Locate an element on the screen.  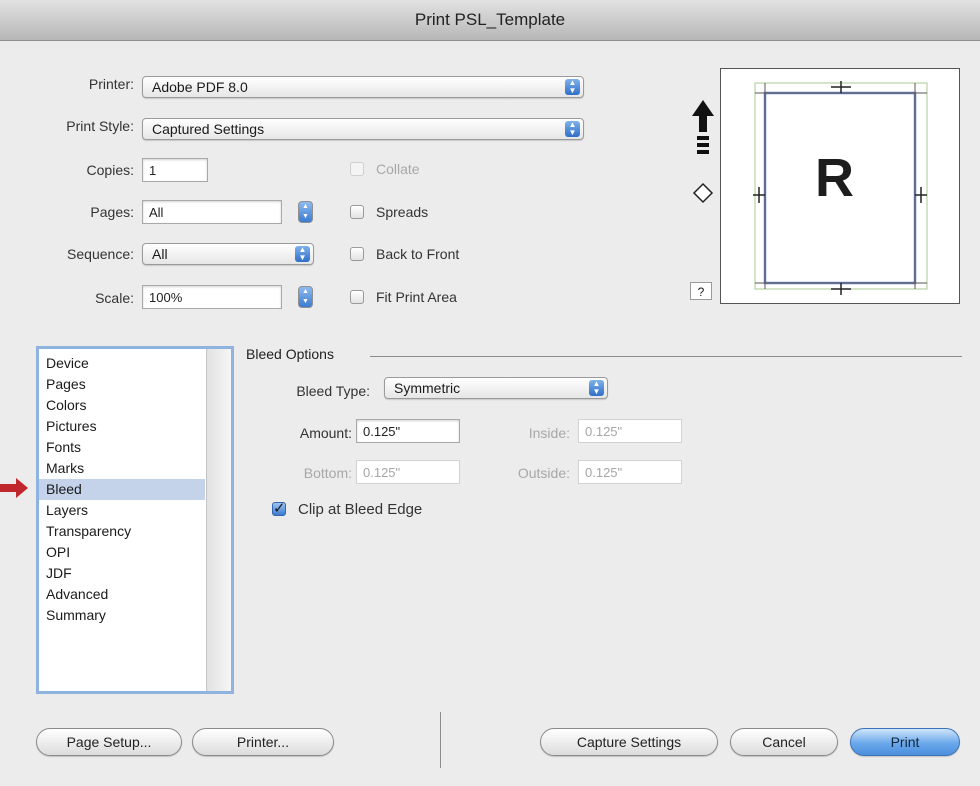
printer-popup: Adobe PDF 8.0 ▲ ▼ is located at coordinates (363, 87).